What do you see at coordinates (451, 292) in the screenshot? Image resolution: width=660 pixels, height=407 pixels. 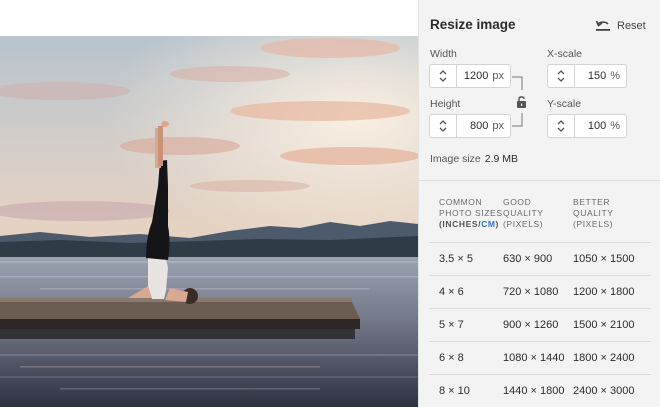 I see `cell-size: 4 × 6` at bounding box center [451, 292].